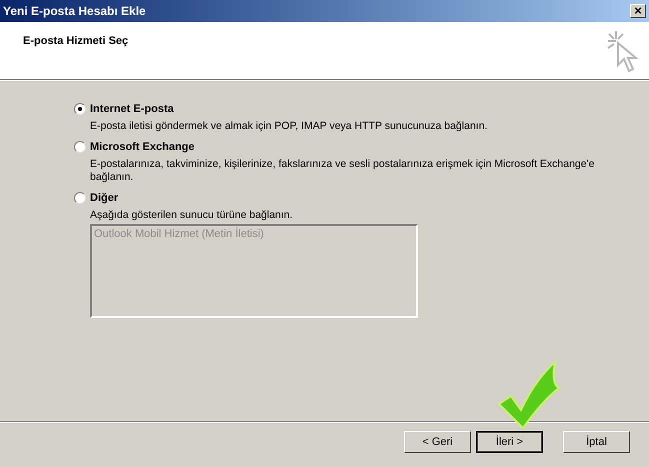 This screenshot has height=467, width=649. What do you see at coordinates (638, 11) in the screenshot?
I see `close-button: ×` at bounding box center [638, 11].